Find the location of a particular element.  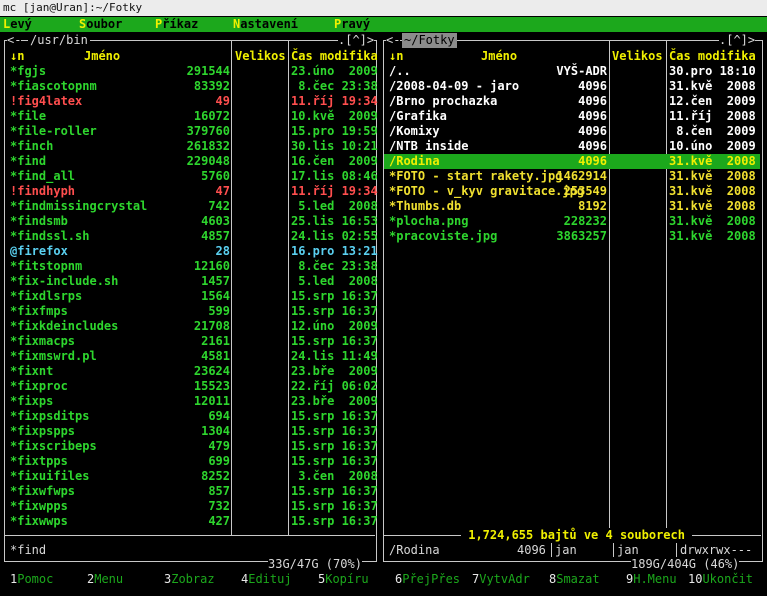

right-panel-nav-back: <- is located at coordinates (393, 40).